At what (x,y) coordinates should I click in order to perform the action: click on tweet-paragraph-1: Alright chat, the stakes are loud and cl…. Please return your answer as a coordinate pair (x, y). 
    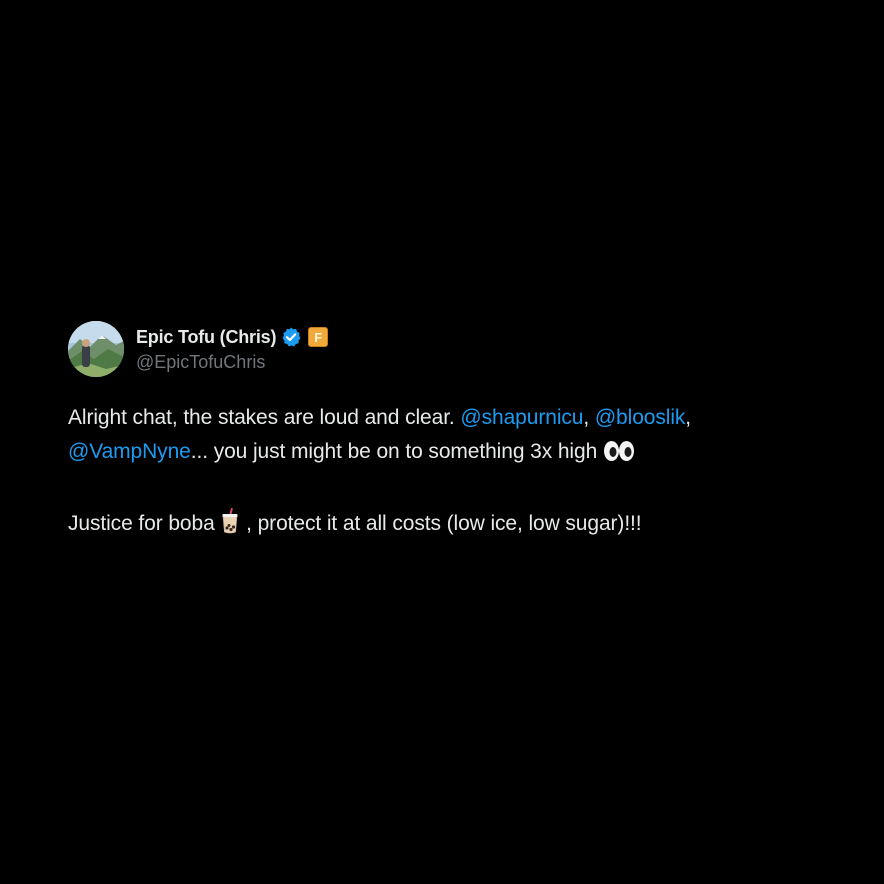
    Looking at the image, I should click on (448, 437).